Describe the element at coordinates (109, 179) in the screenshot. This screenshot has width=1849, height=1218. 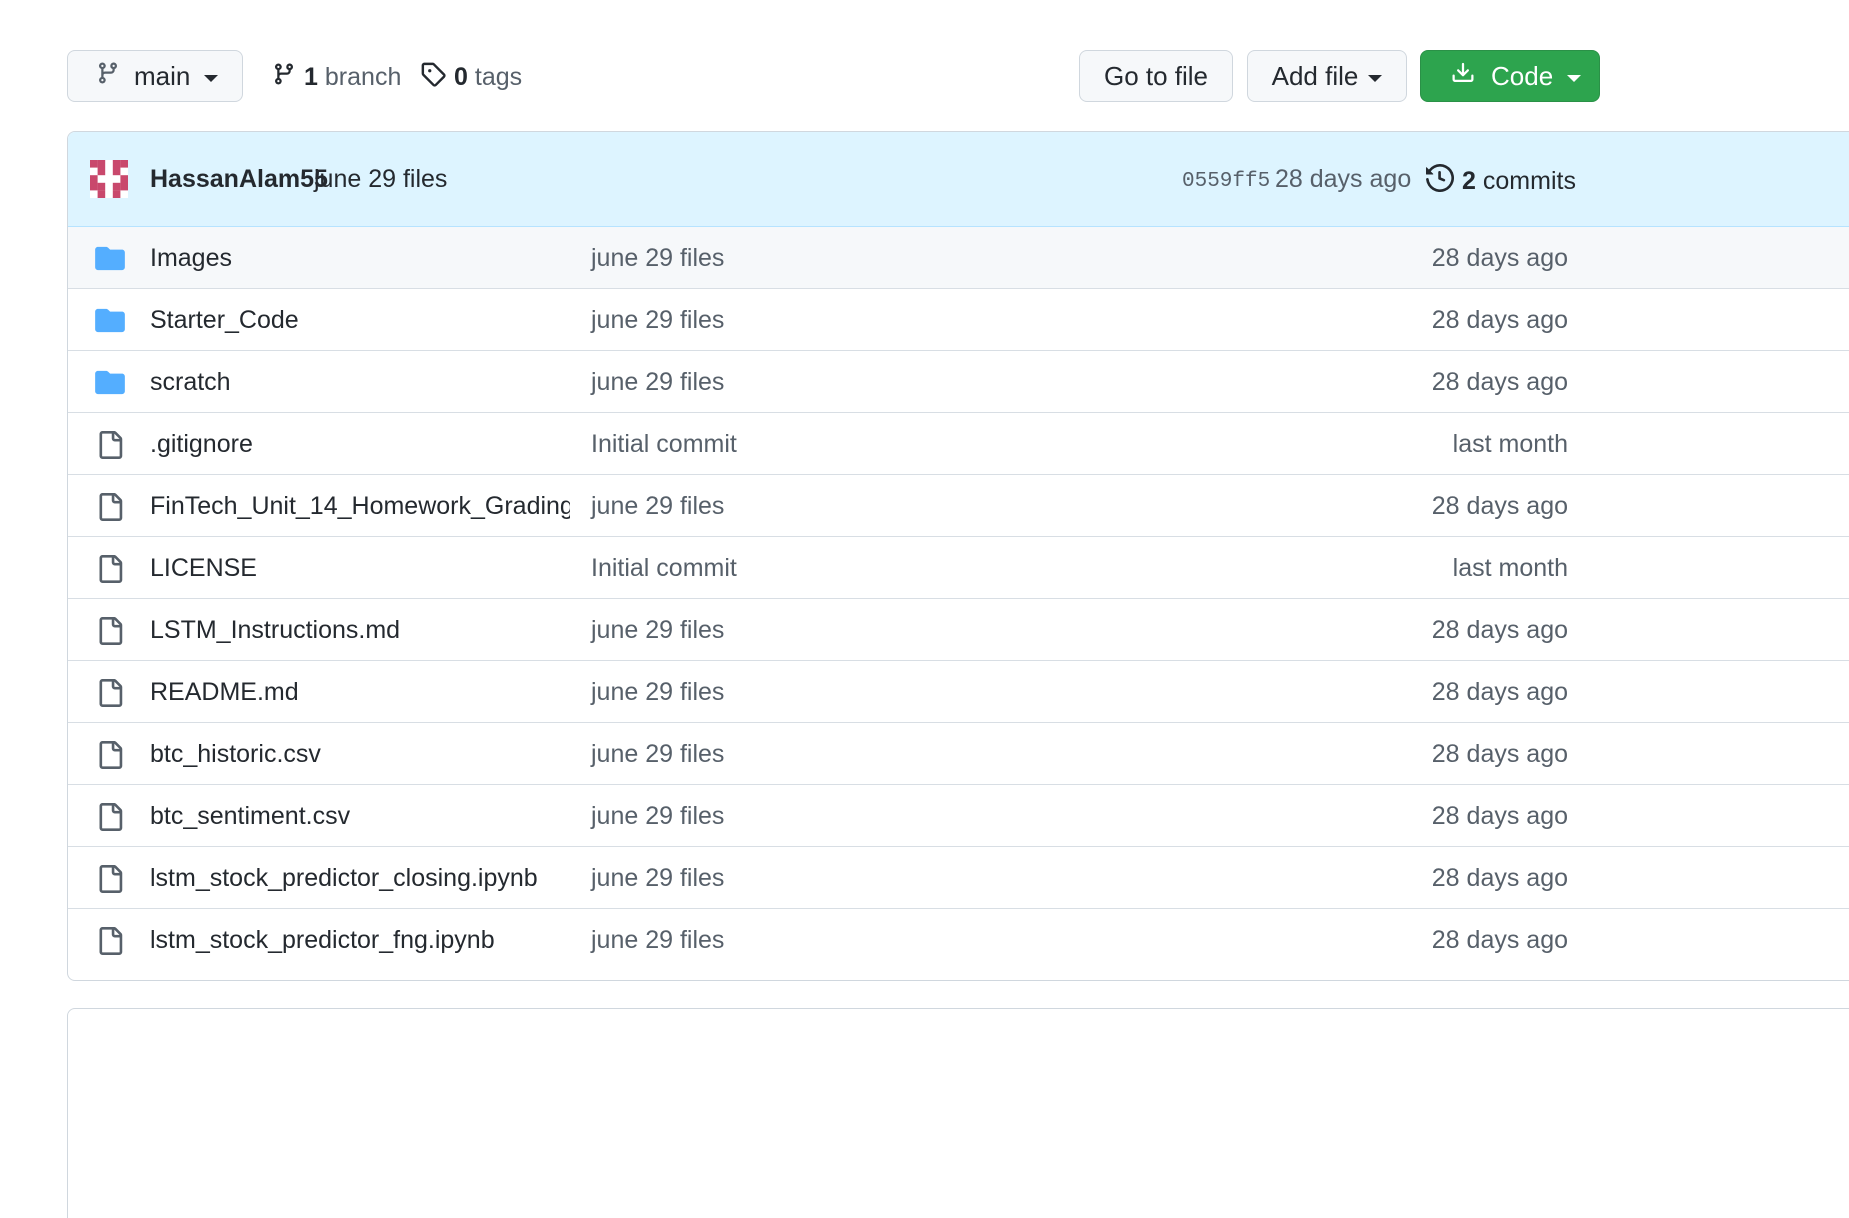
I see `author-avatar` at that location.